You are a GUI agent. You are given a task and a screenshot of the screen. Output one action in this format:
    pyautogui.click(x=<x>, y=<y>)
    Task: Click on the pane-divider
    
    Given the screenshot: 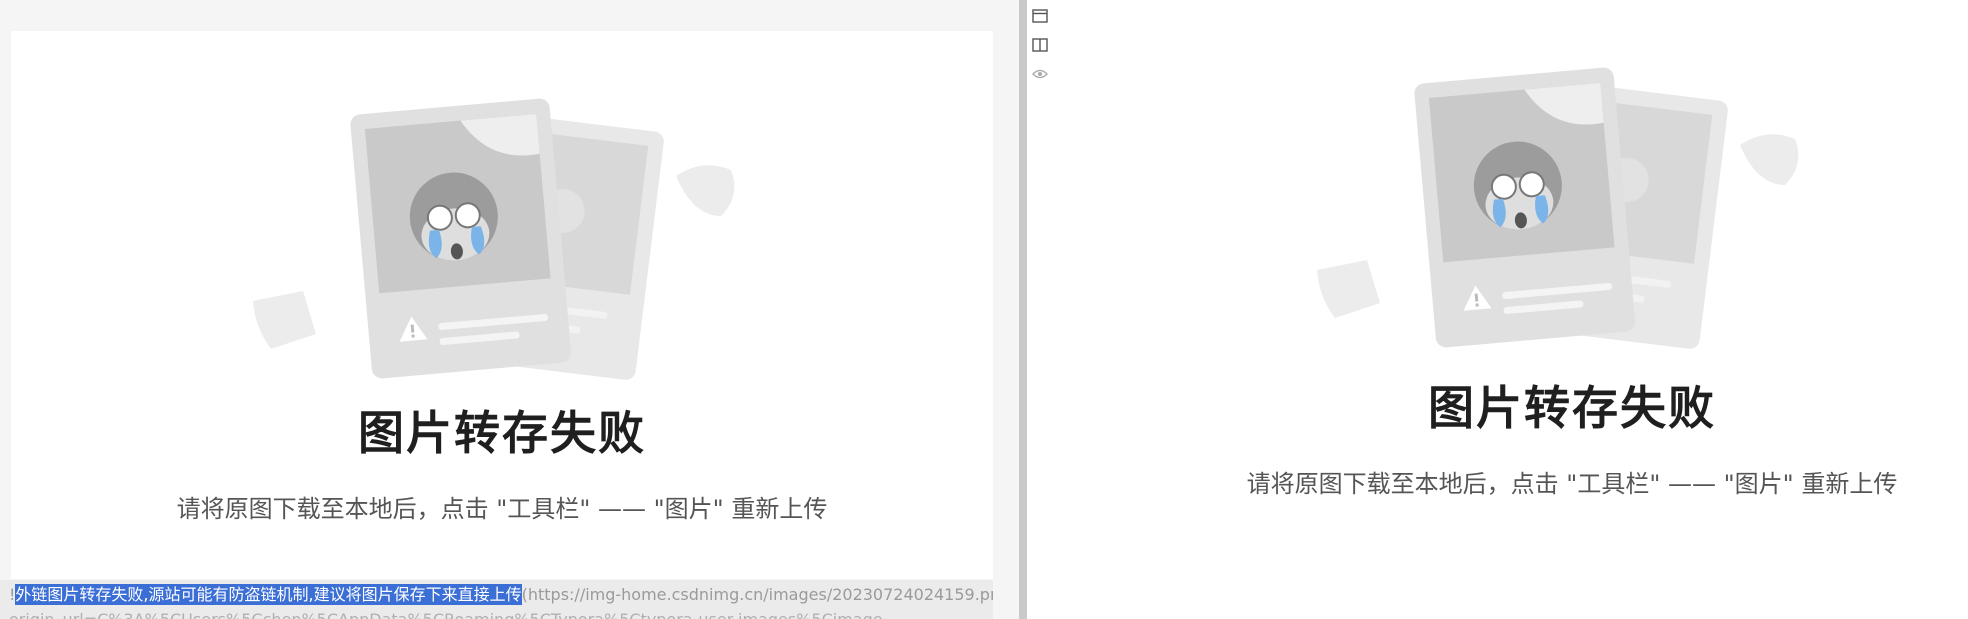 What is the action you would take?
    pyautogui.click(x=1023, y=309)
    